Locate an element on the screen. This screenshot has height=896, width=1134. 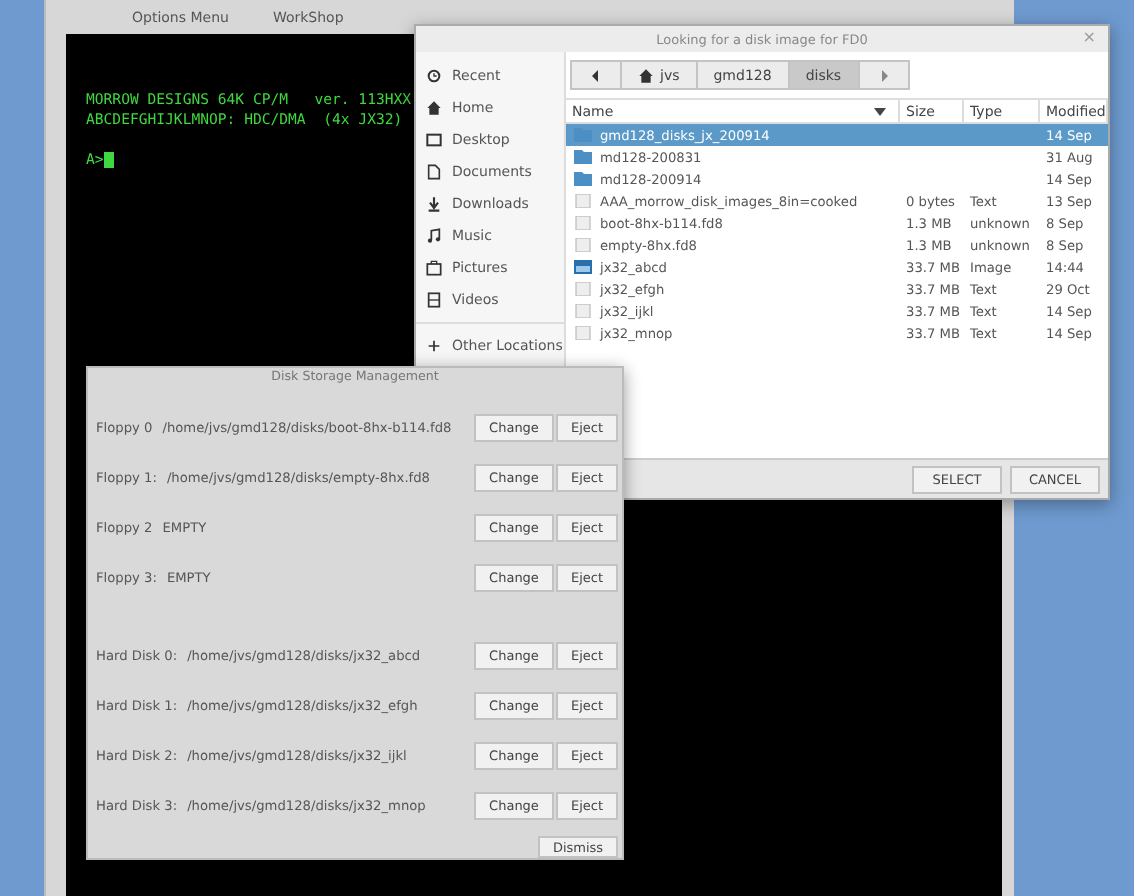
music-icon is located at coordinates (434, 236).